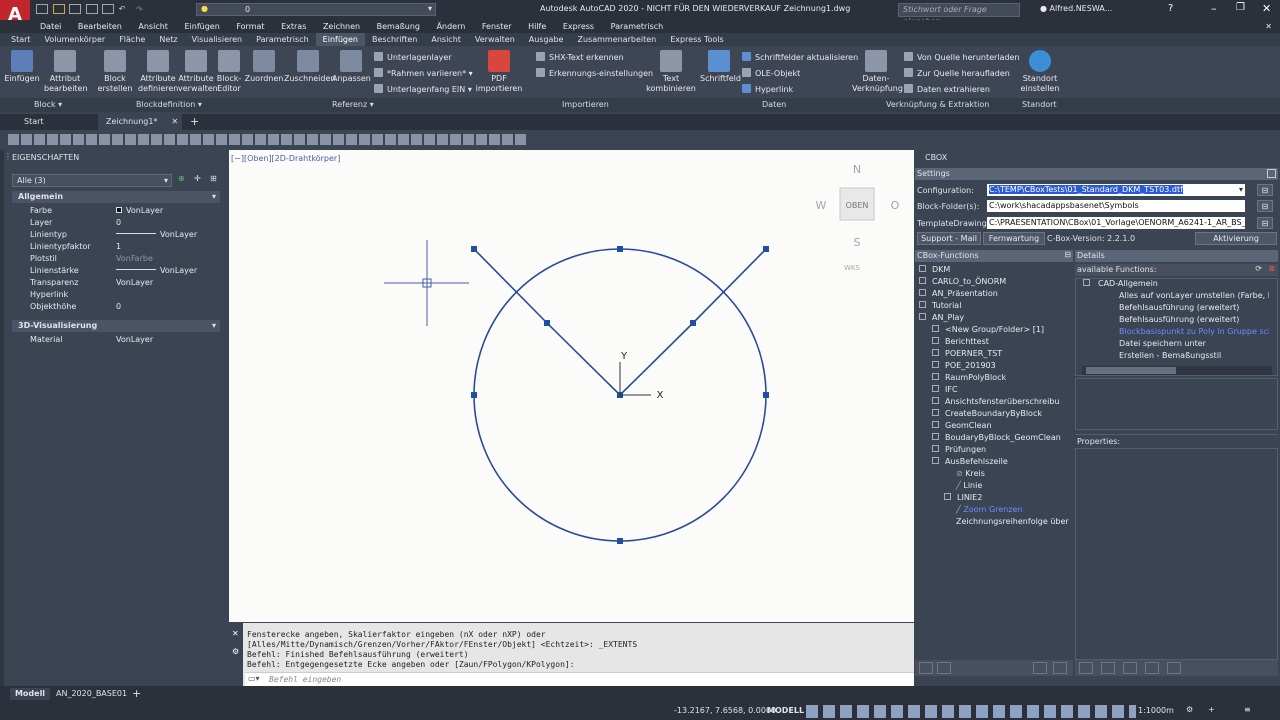 The height and width of the screenshot is (720, 1280). Describe the element at coordinates (423, 73) in the screenshot. I see `rahmen-variieren-dropdown: *Rahmen variieren* ▾` at that location.